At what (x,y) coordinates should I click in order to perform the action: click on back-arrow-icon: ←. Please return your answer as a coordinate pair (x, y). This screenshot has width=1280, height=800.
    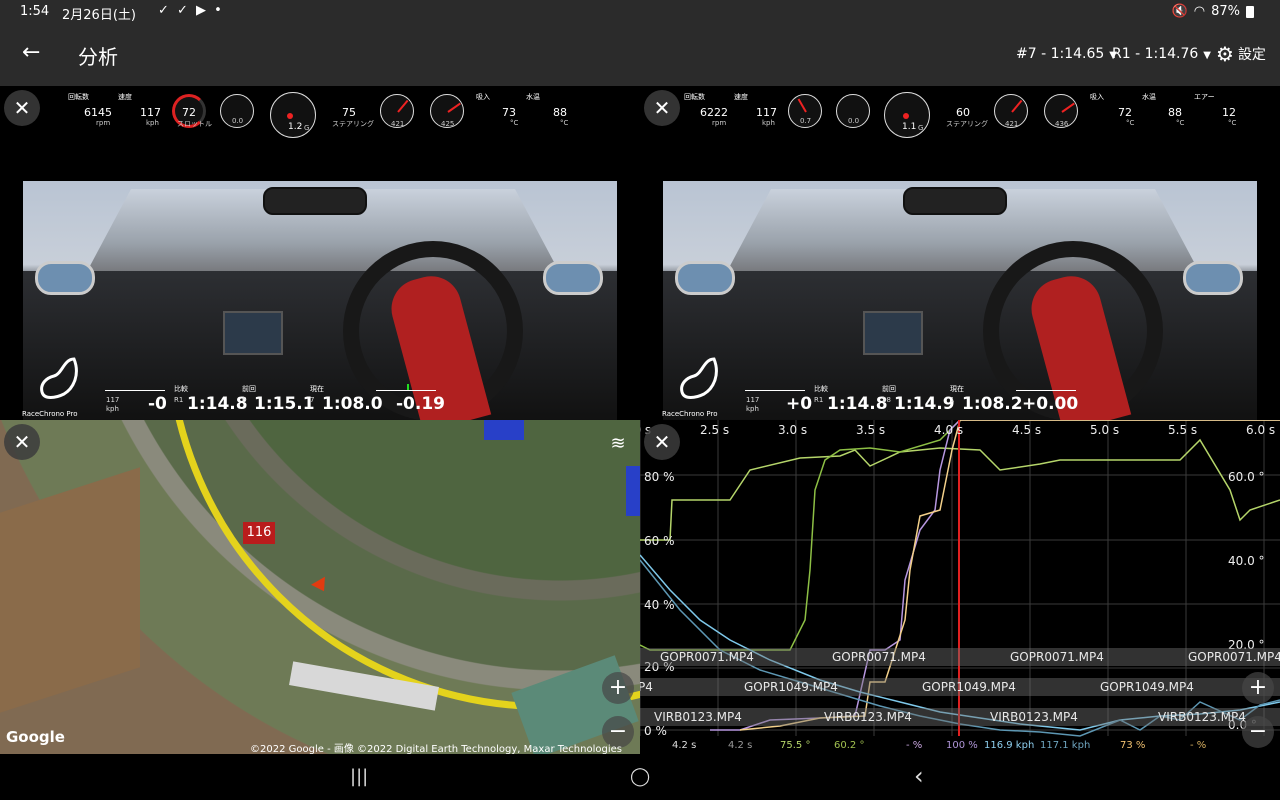
    Looking at the image, I should click on (31, 52).